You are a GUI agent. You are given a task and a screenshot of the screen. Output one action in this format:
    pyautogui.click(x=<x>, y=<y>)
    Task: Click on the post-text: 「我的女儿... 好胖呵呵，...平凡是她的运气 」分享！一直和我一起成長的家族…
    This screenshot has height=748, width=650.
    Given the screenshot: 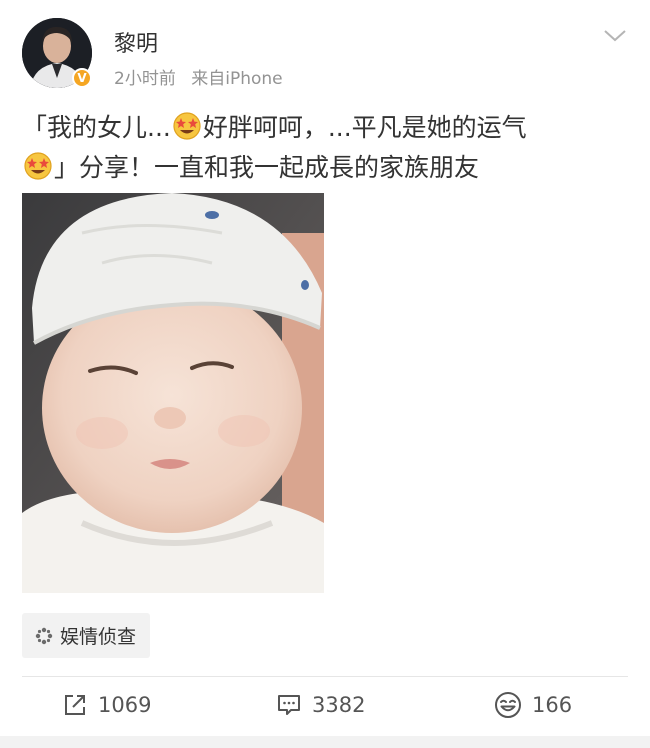 What is the action you would take?
    pyautogui.click(x=322, y=148)
    